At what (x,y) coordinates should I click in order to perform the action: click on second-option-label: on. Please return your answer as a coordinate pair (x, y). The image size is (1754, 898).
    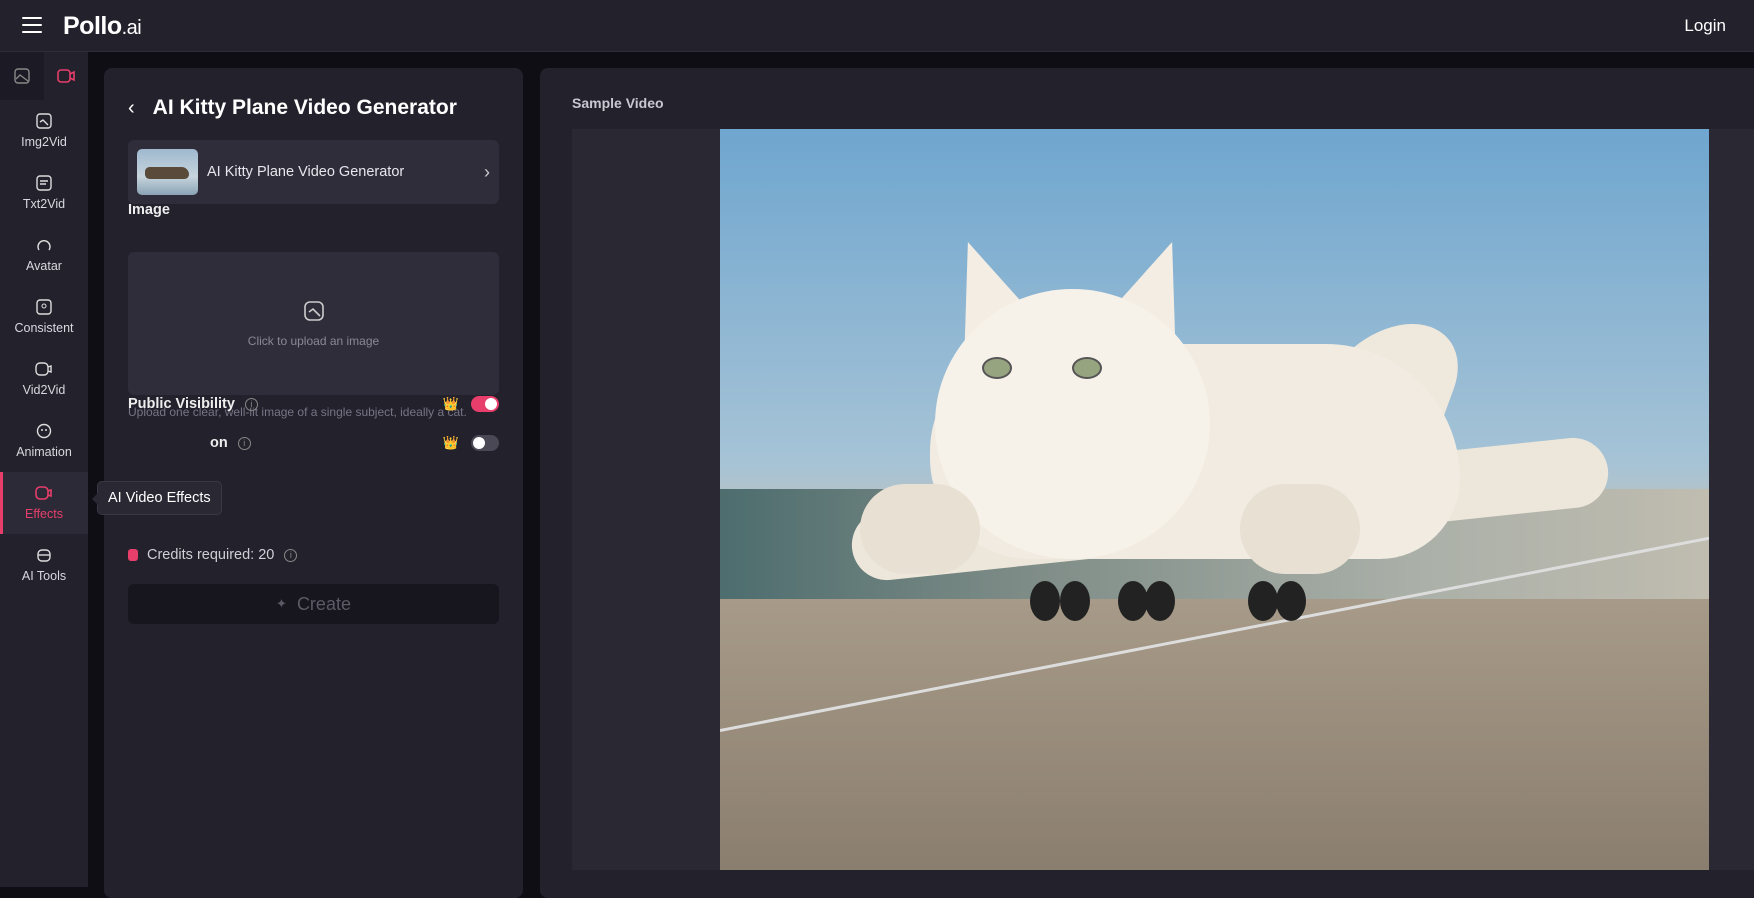
    Looking at the image, I should click on (219, 443).